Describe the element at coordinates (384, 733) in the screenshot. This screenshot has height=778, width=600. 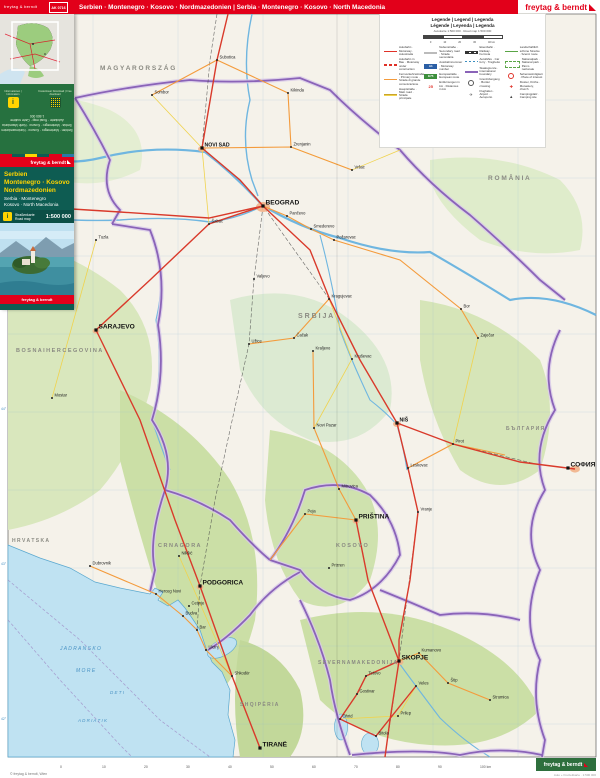
I see `city-label: Bitola` at that location.